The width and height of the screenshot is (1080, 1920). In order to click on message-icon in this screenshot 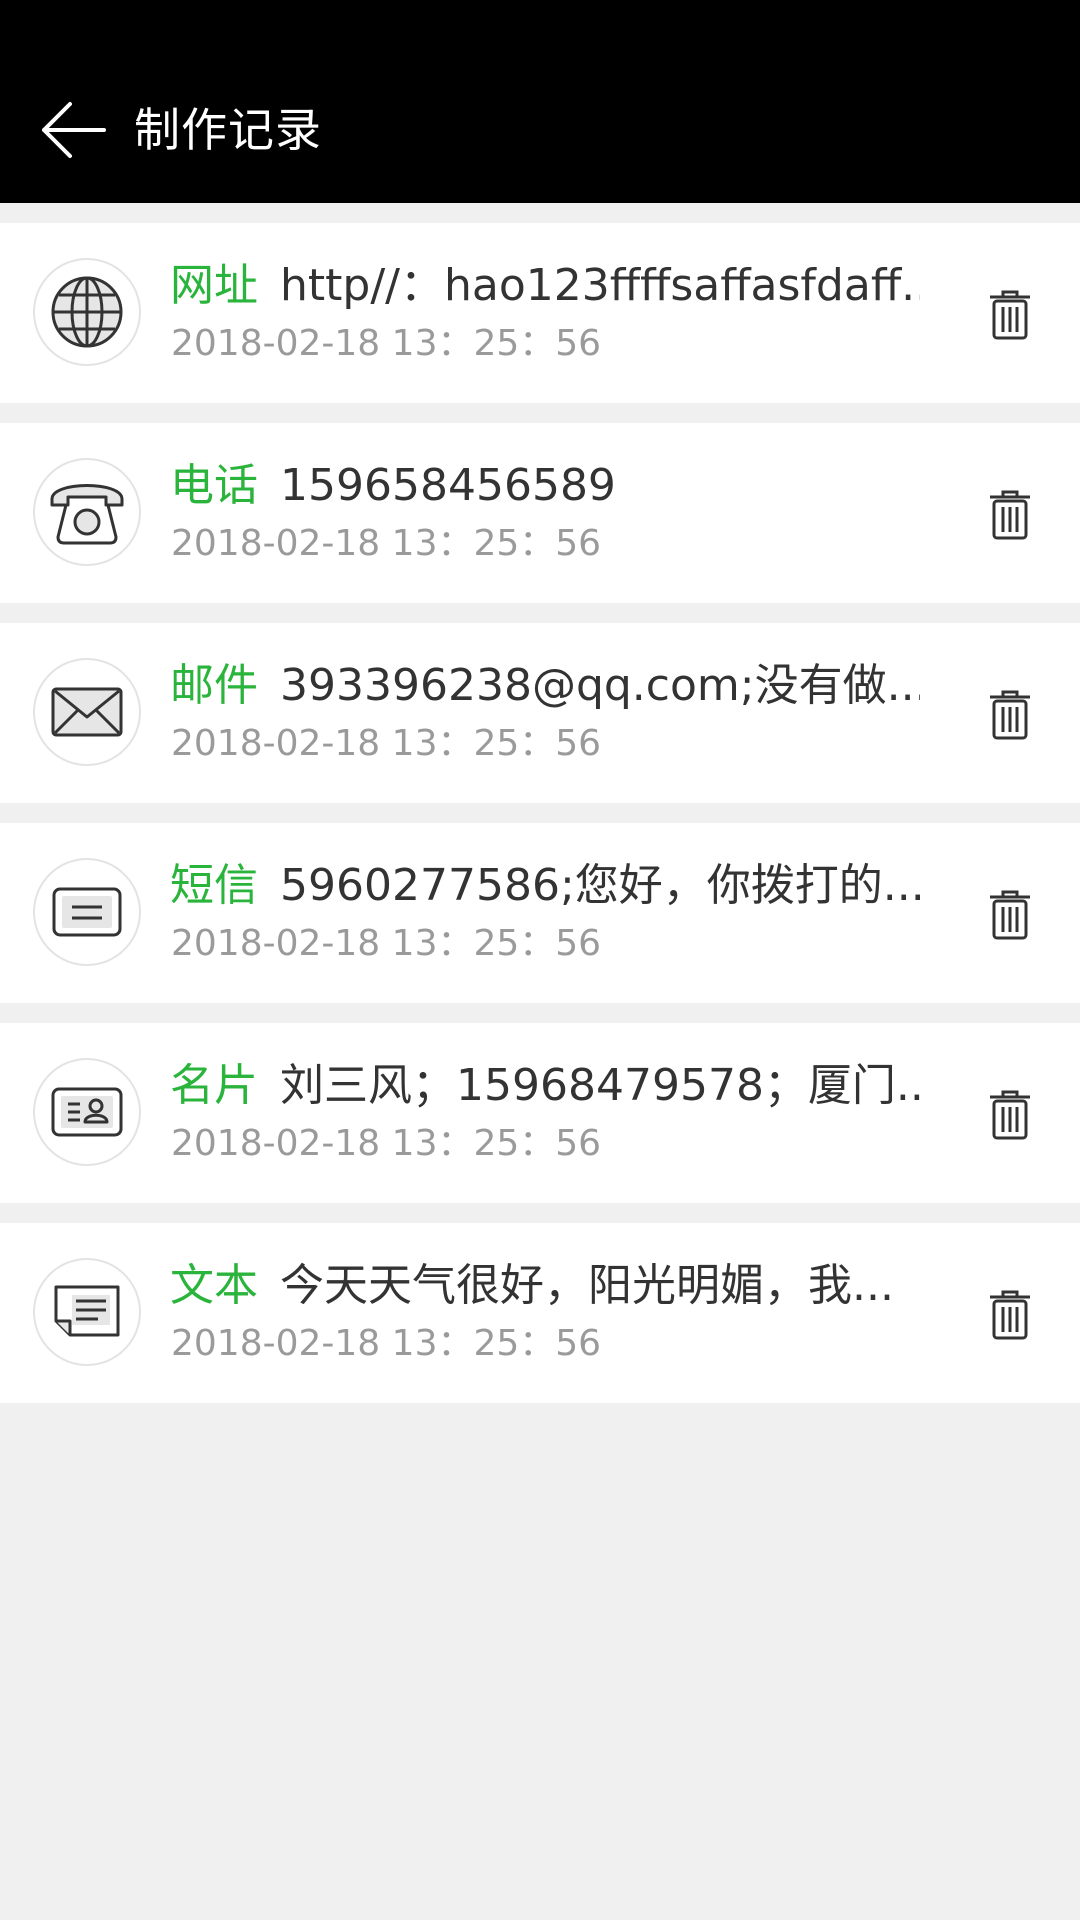, I will do `click(87, 912)`.